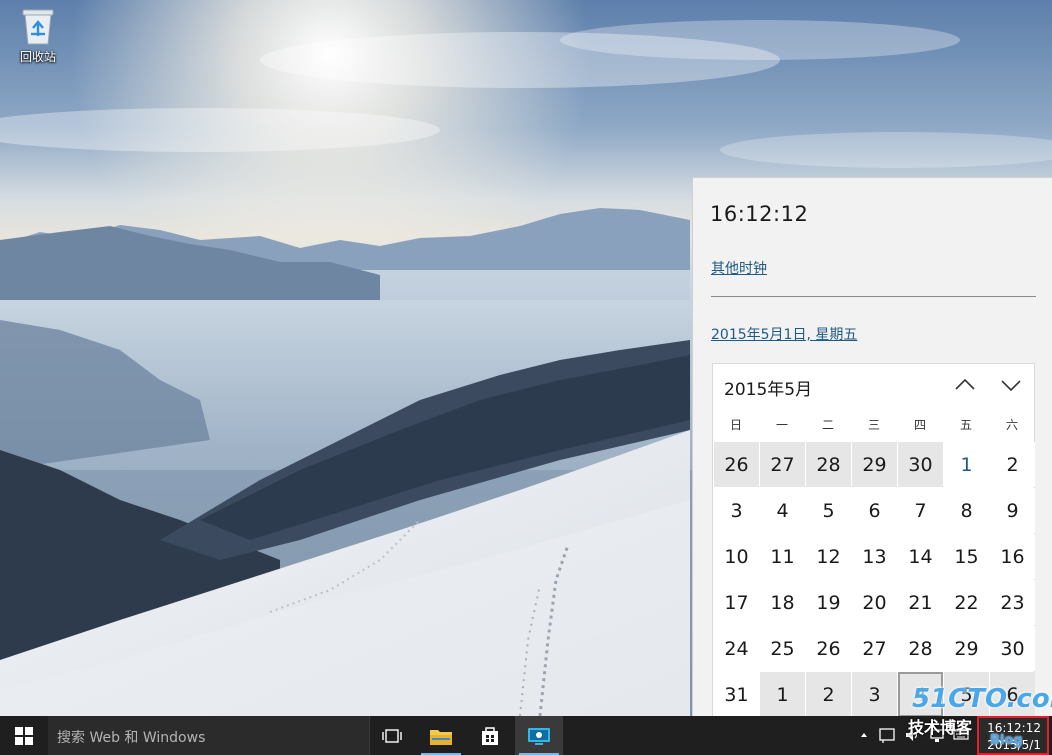  What do you see at coordinates (966, 602) in the screenshot?
I see `calendar-day-cell: 22` at bounding box center [966, 602].